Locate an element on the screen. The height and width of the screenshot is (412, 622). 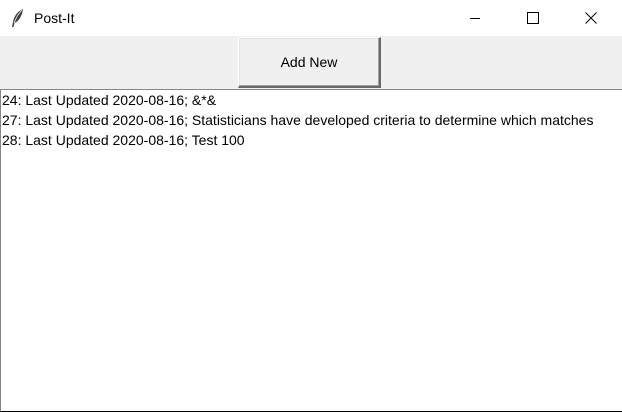
window-title: Post-It is located at coordinates (54, 18).